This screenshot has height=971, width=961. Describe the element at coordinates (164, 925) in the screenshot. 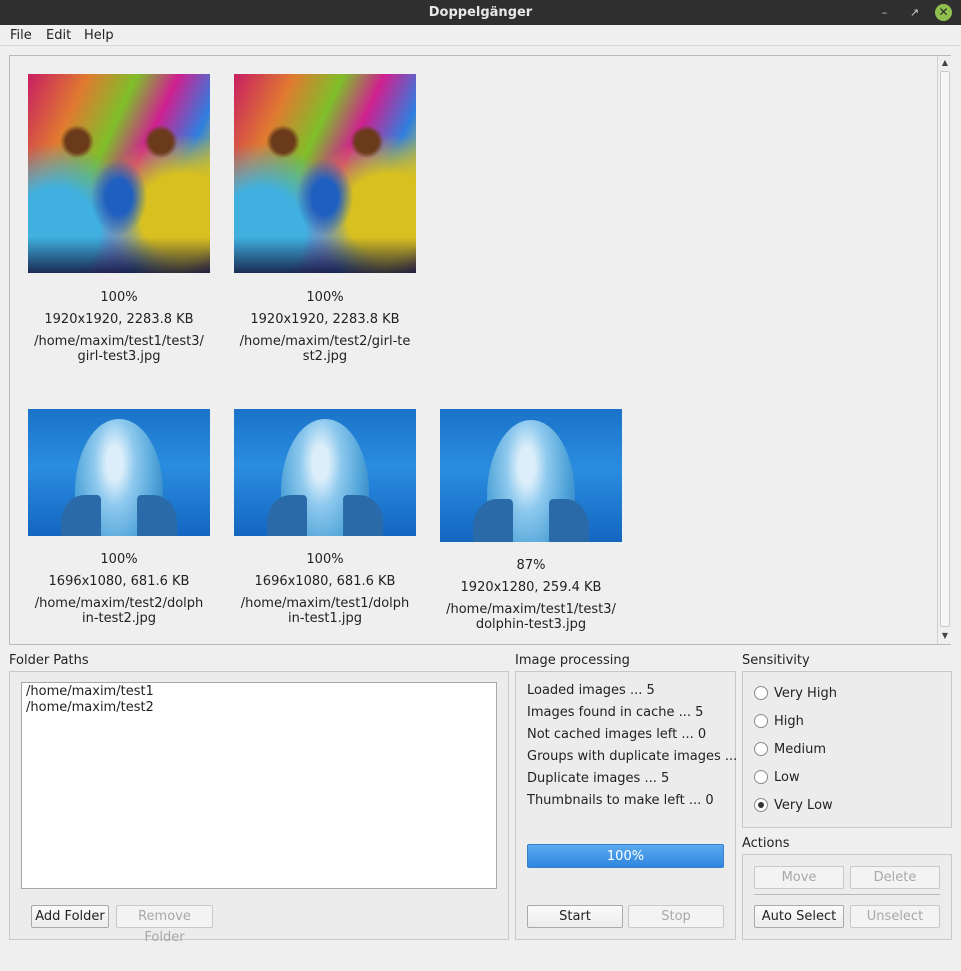

I see `remove-folder-button: Remove Folder` at that location.